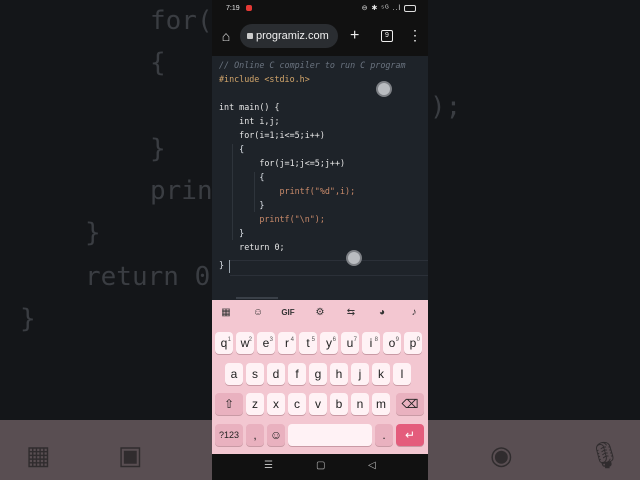  I want to click on apps-icon: ▦, so click(38, 455).